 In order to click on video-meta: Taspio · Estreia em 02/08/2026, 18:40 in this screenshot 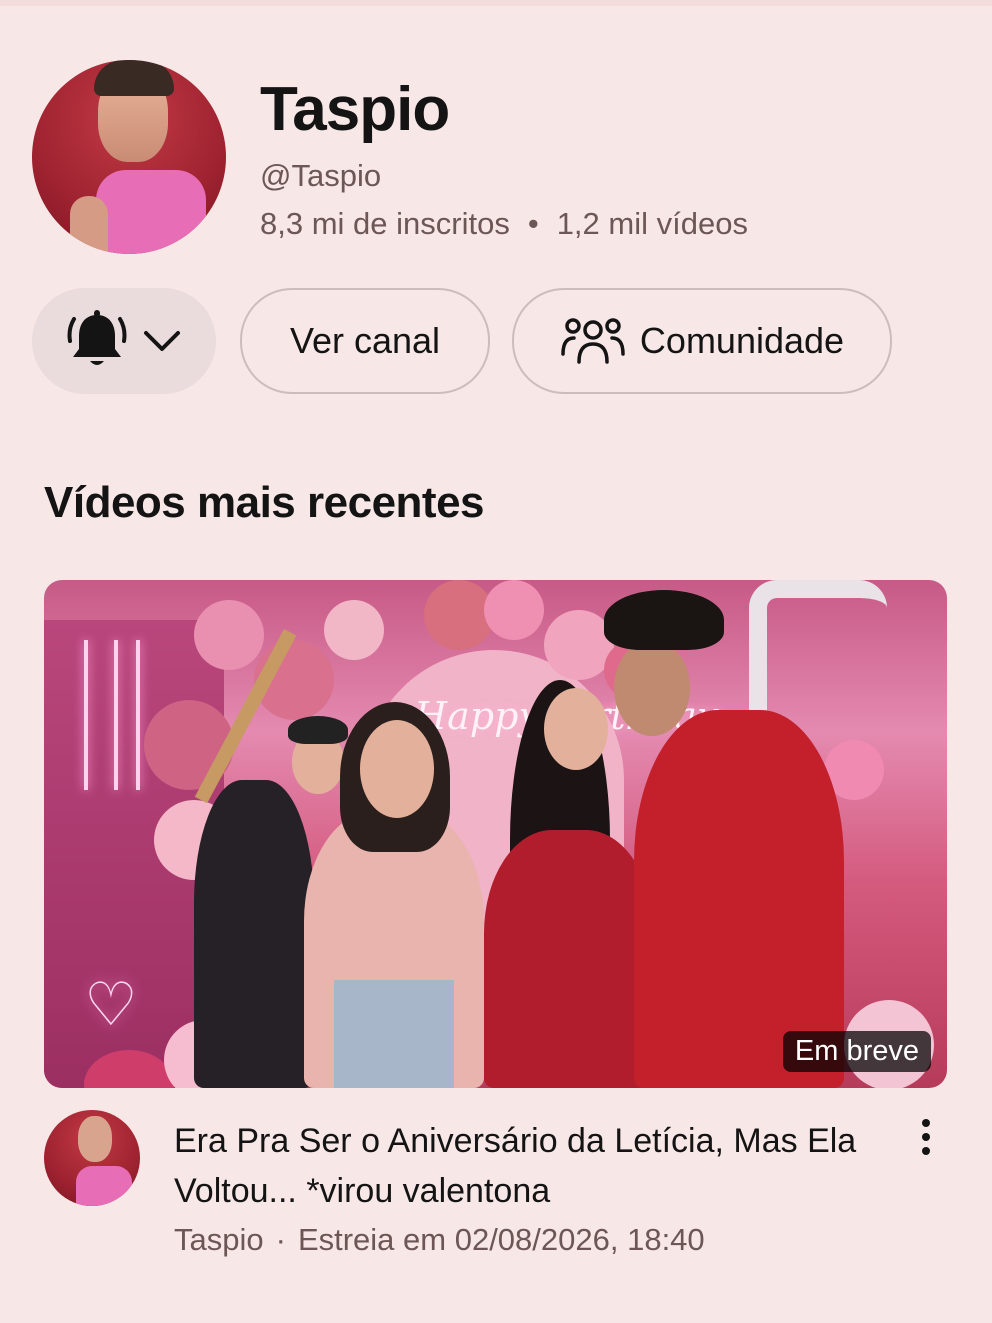, I will do `click(439, 1240)`.